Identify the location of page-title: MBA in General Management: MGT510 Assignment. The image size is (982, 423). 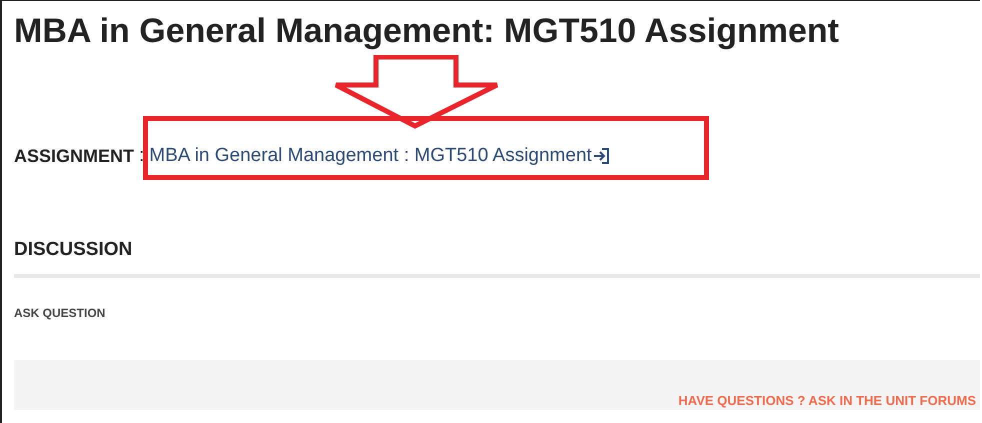
(427, 31).